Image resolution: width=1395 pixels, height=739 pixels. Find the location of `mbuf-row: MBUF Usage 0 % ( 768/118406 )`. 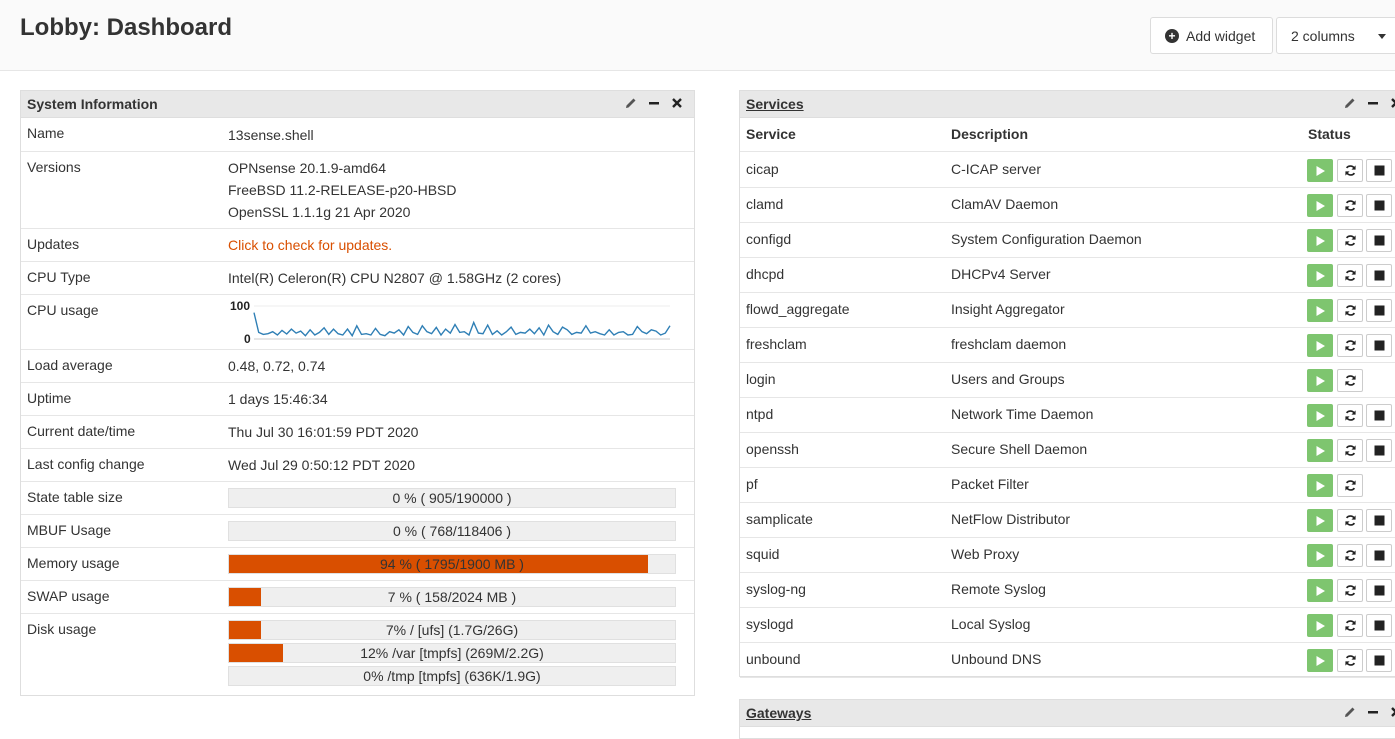

mbuf-row: MBUF Usage 0 % ( 768/118406 ) is located at coordinates (357, 531).